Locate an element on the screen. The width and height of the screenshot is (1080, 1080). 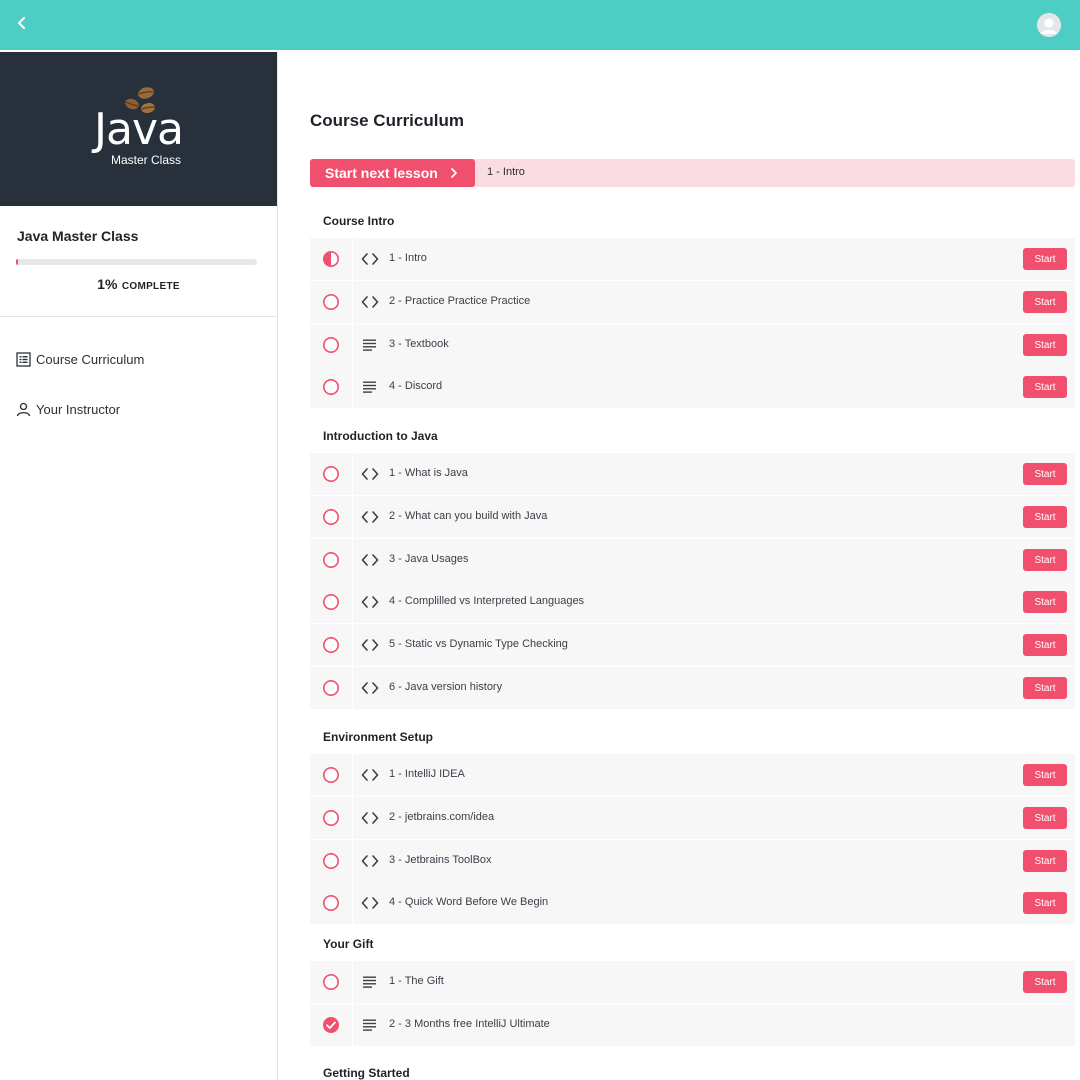
section-title: Getting Started is located at coordinates (366, 1073).